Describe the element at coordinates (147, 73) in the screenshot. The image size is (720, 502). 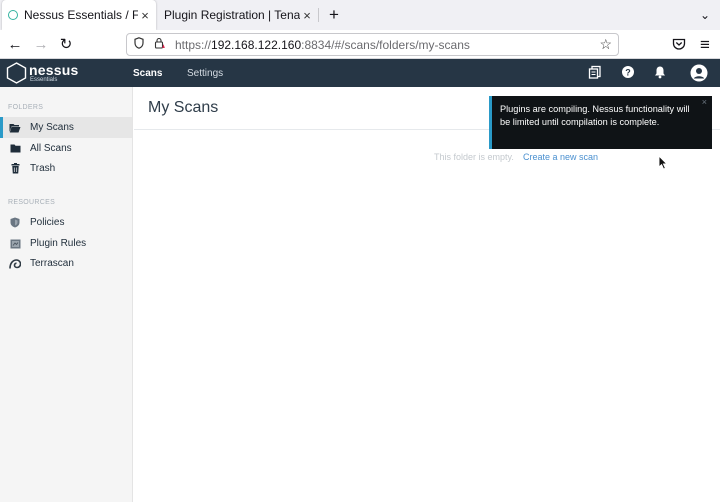
I see `nav-scans: Scans` at that location.